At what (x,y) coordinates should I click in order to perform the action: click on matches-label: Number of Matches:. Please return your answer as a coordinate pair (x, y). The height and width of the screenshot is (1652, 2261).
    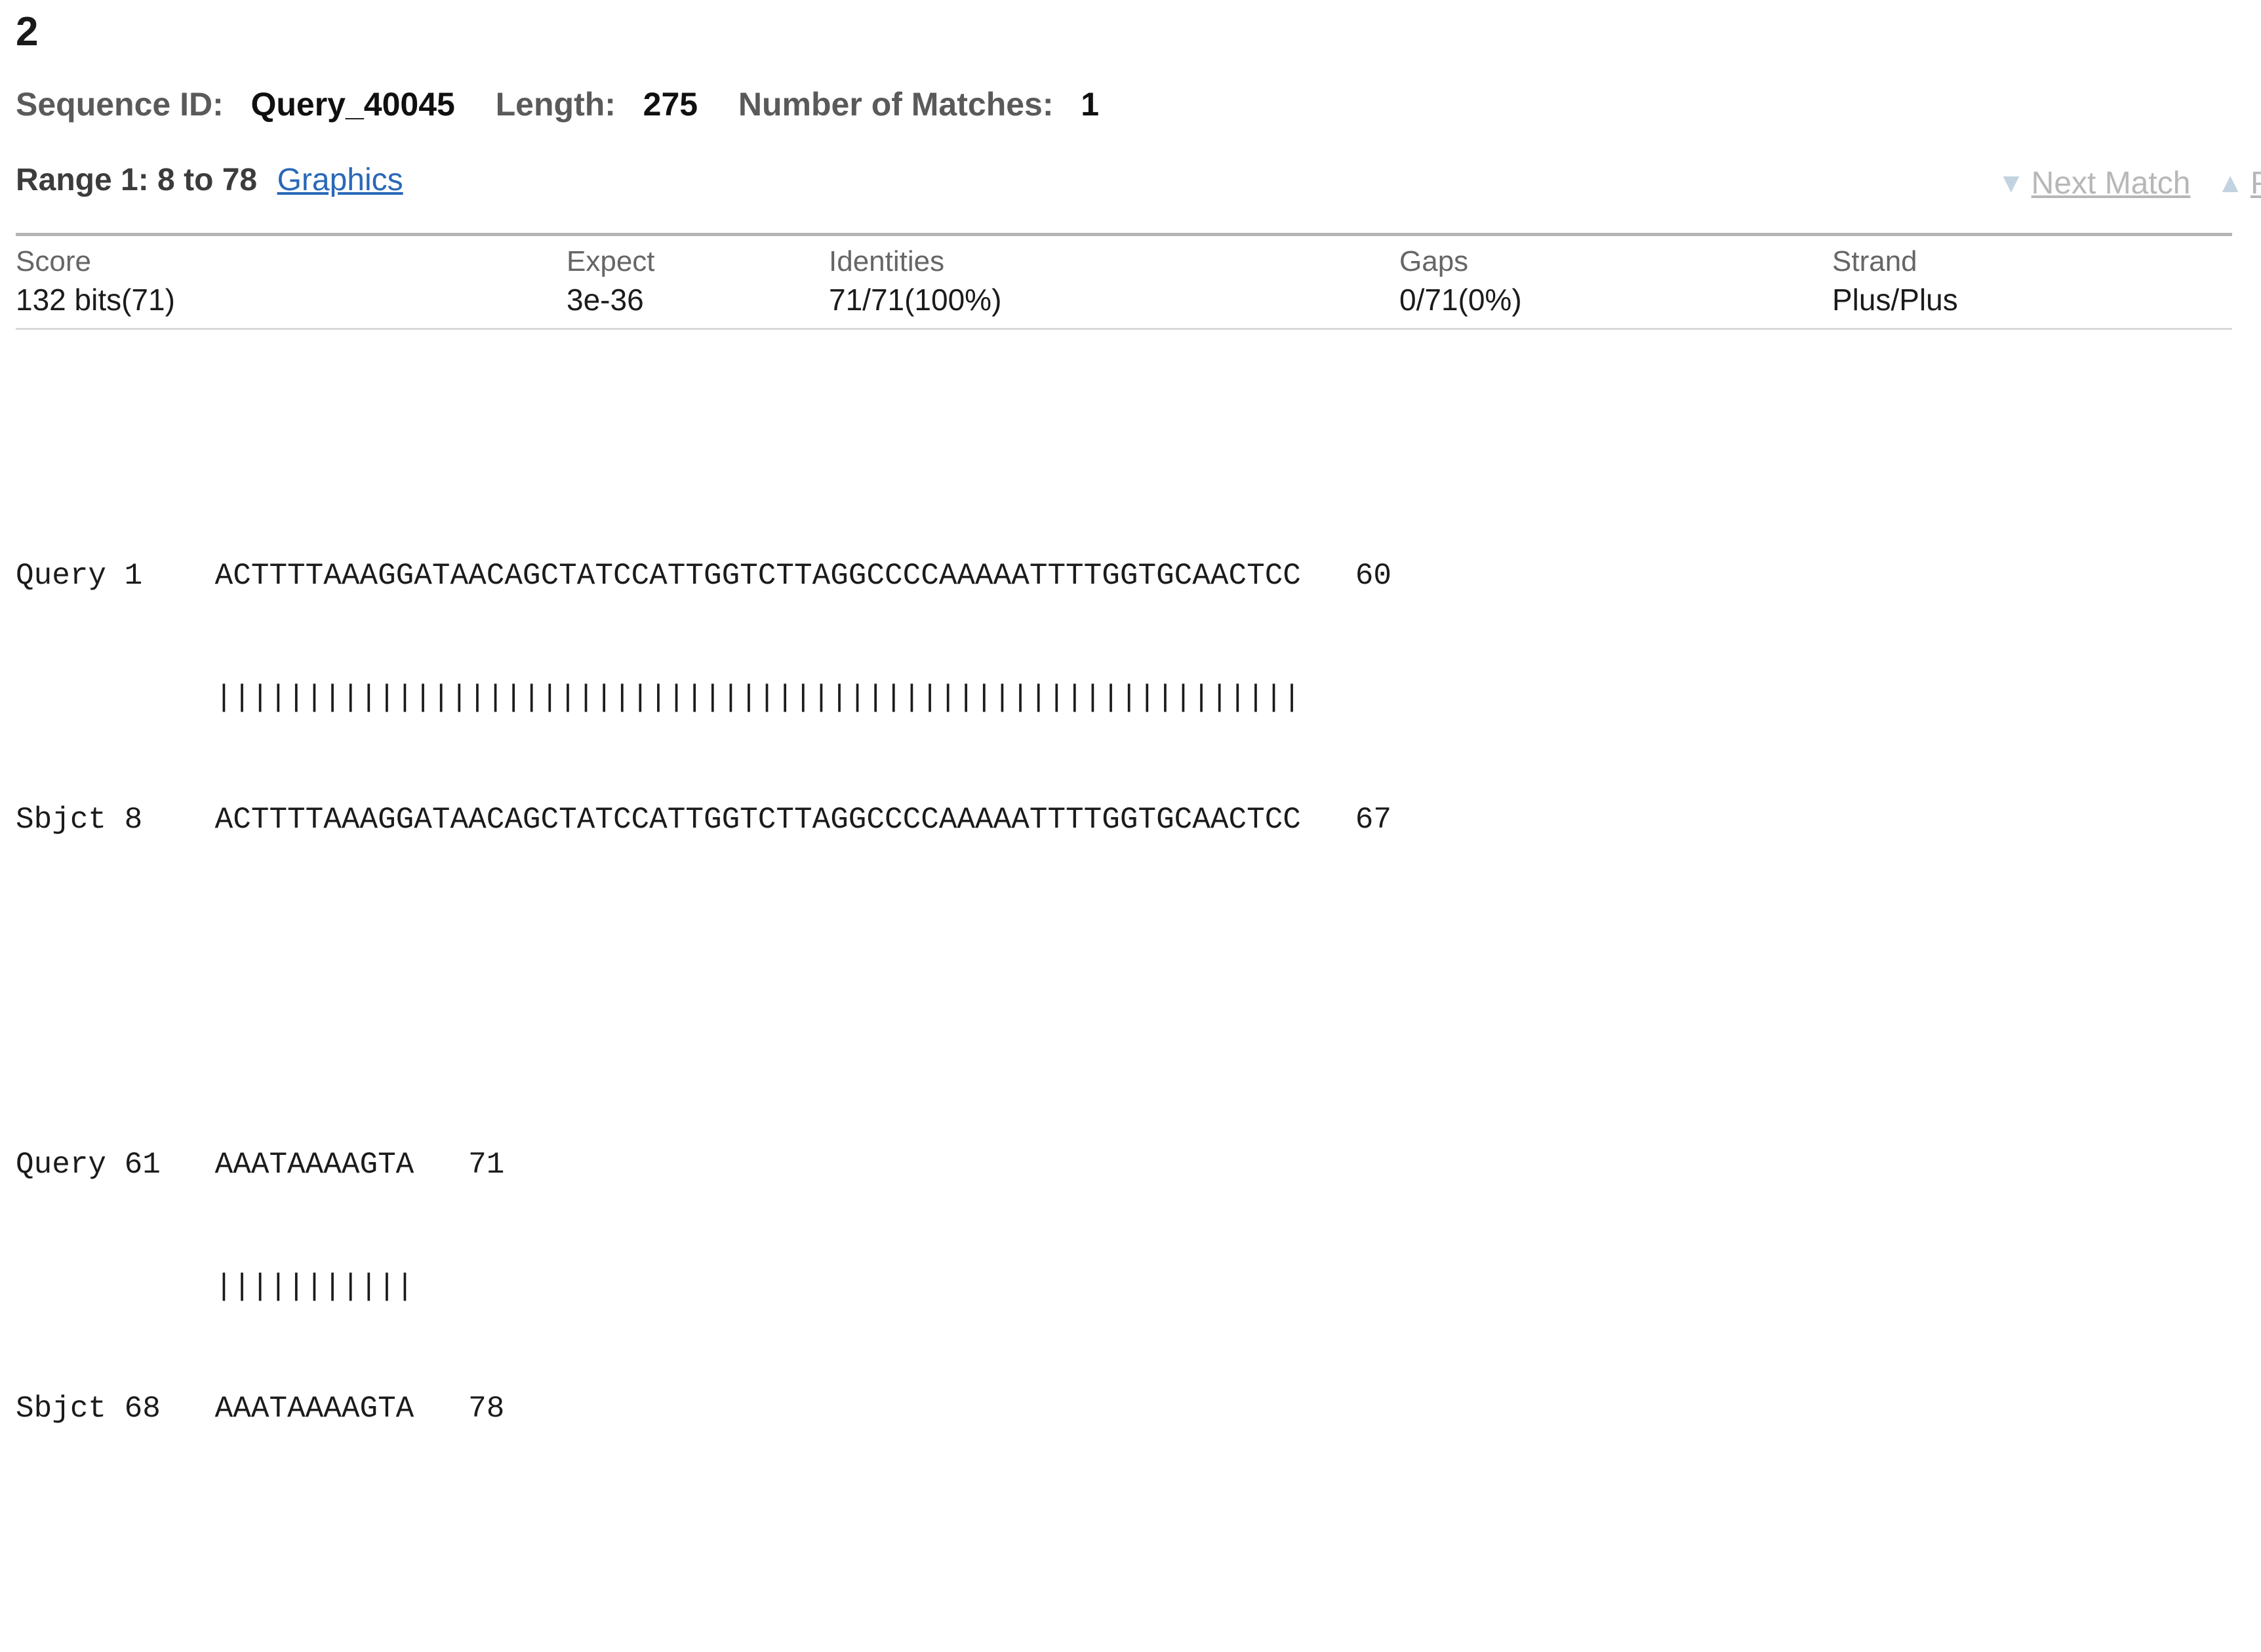
    Looking at the image, I should click on (896, 104).